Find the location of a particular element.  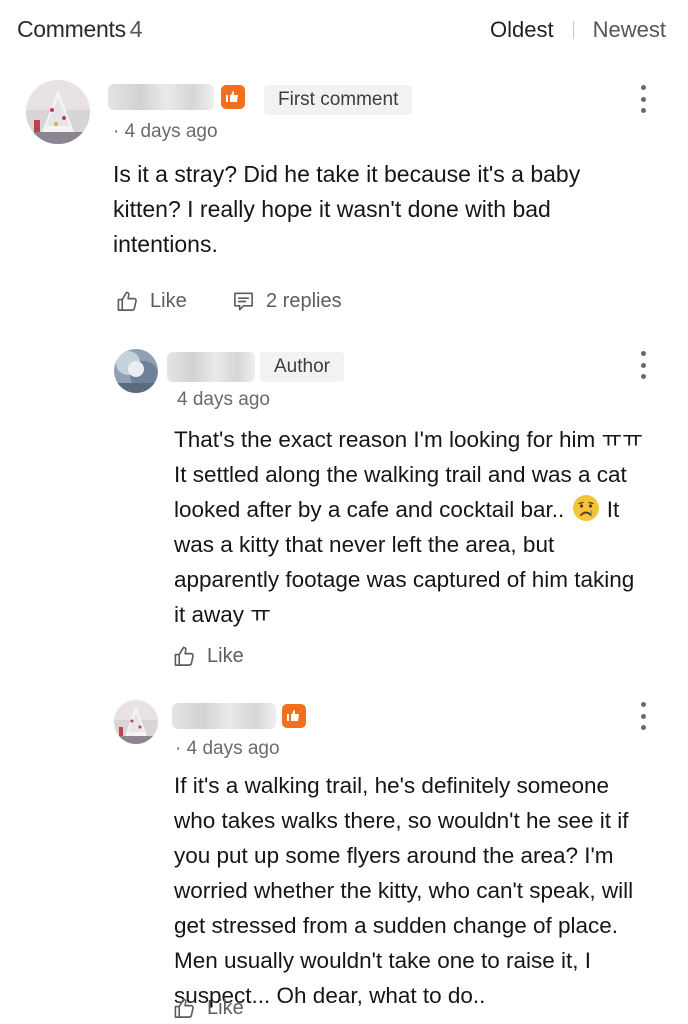

comments-title-label: Comments is located at coordinates (71, 29).